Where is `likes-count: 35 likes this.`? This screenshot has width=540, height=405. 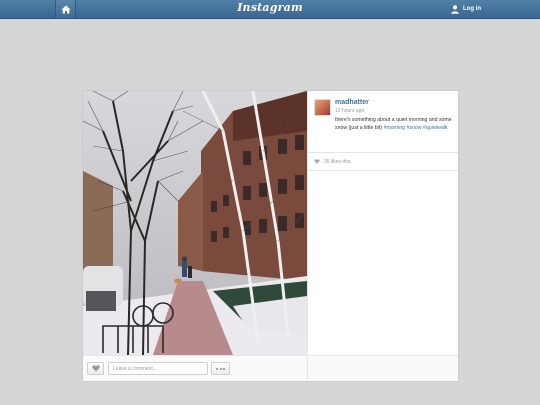
likes-count: 35 likes this. is located at coordinates (338, 162).